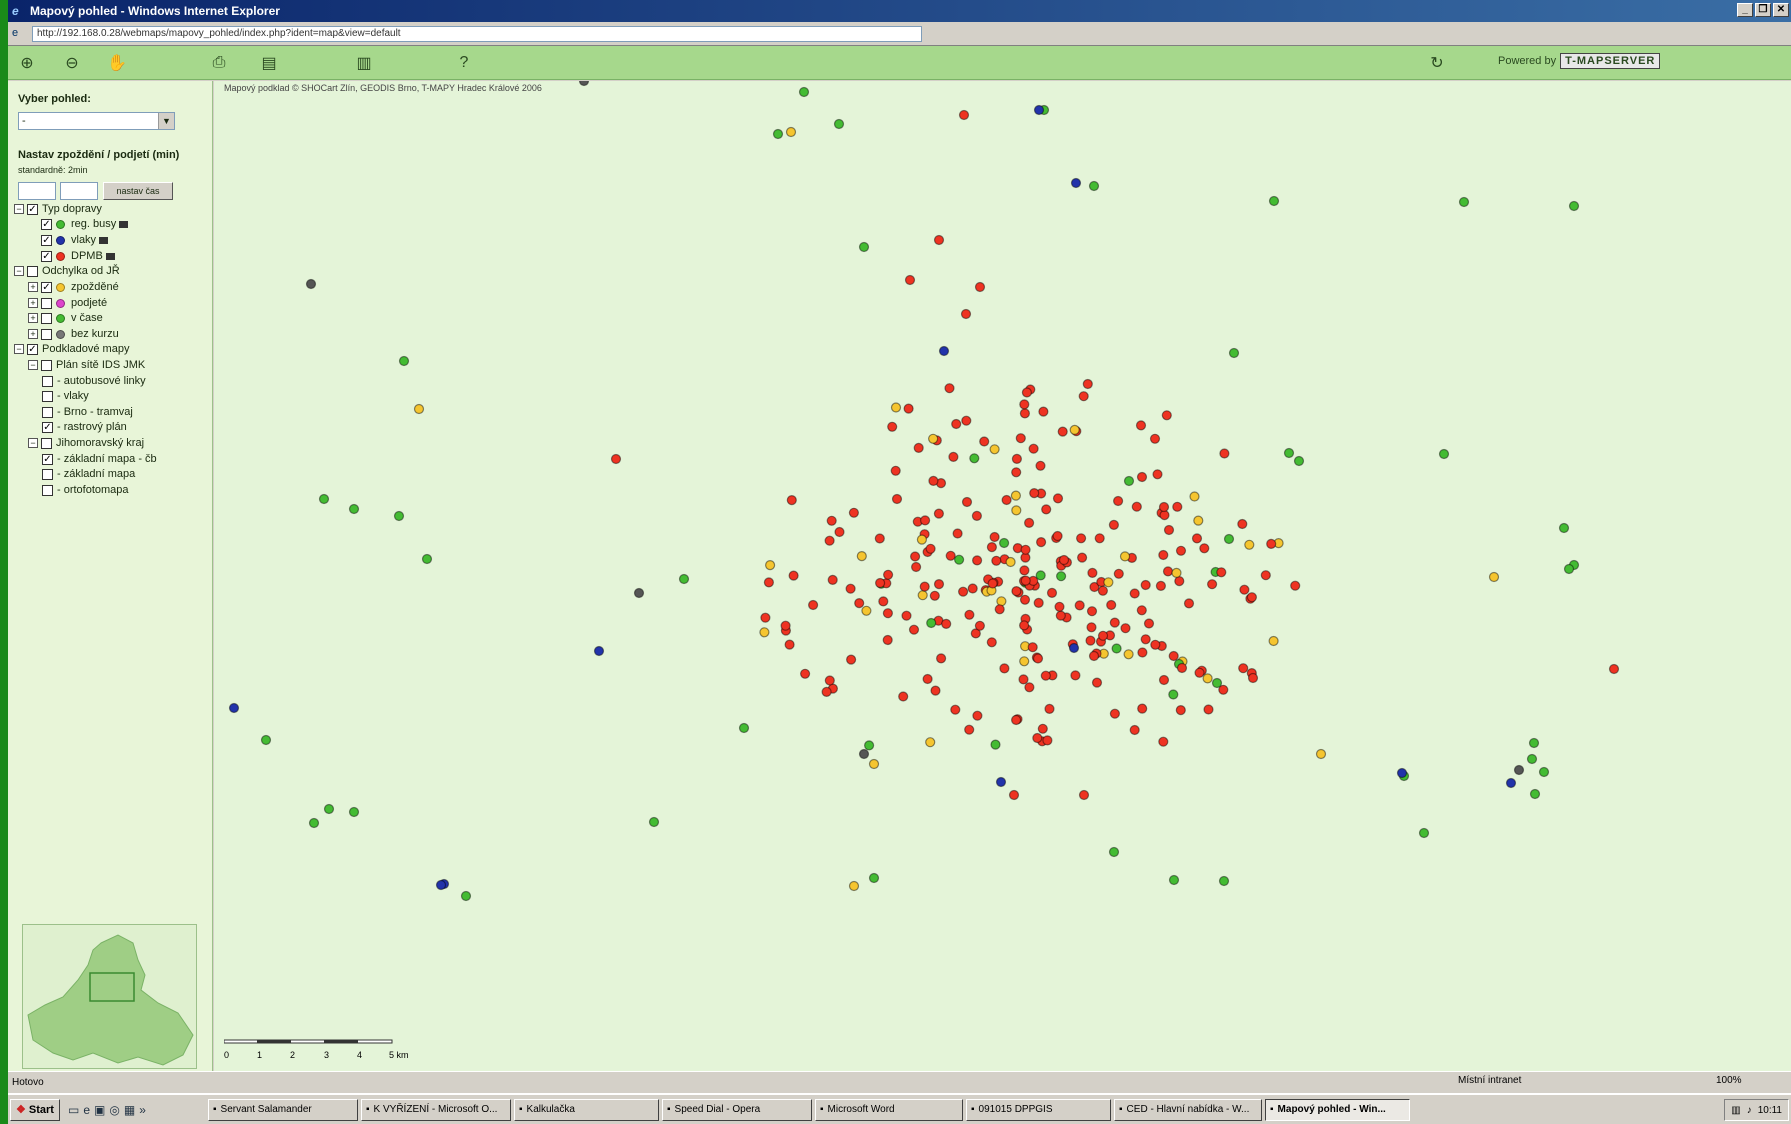  I want to click on layer-tree-item: - ortofotomapa, so click(85, 490).